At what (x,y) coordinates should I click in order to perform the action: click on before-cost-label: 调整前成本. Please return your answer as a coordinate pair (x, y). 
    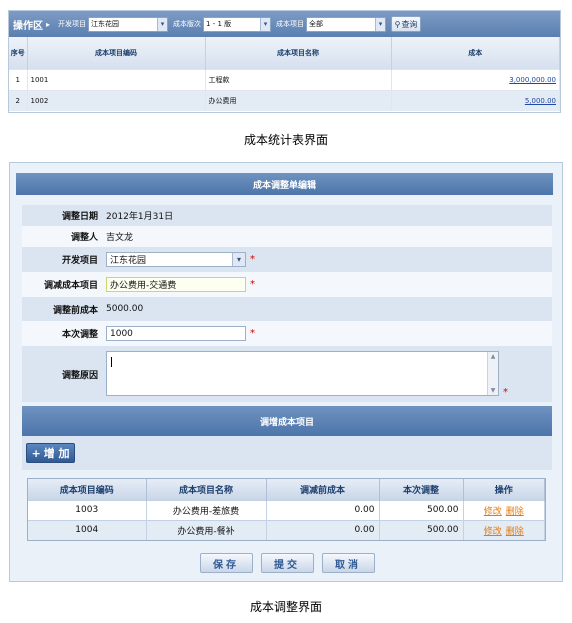
    Looking at the image, I should click on (75, 310).